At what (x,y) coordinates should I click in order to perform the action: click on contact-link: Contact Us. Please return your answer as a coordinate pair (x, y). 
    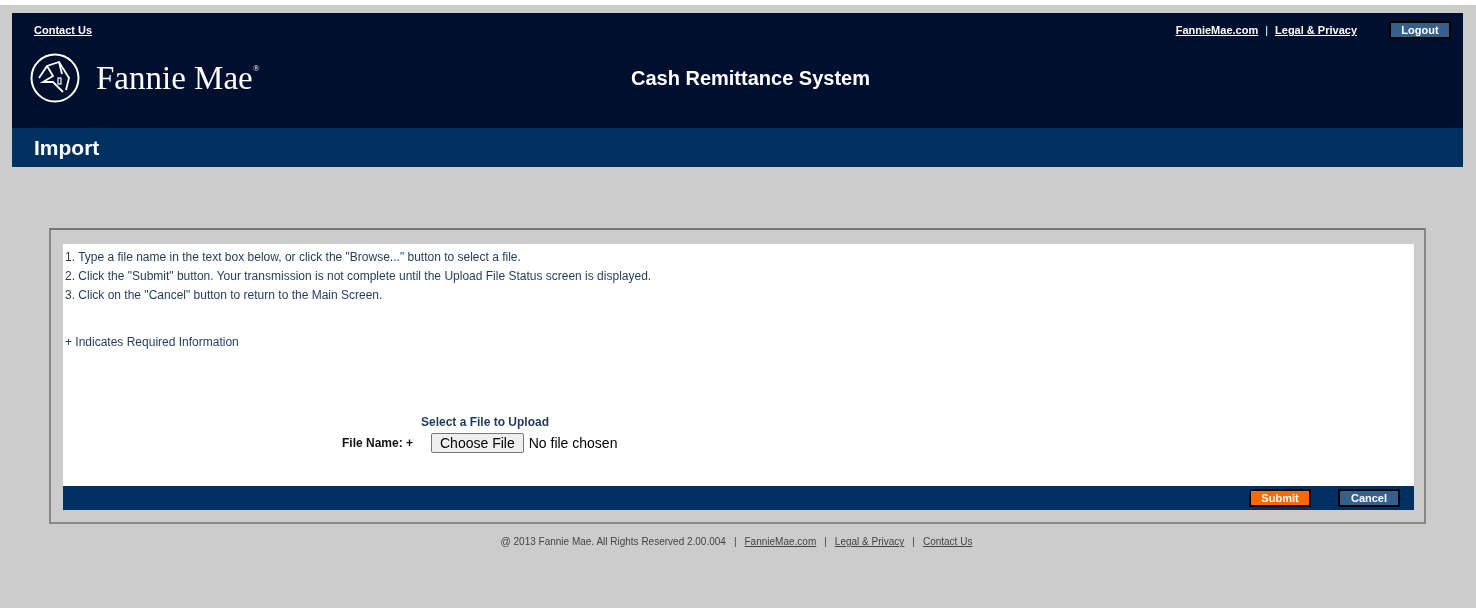
    Looking at the image, I should click on (63, 30).